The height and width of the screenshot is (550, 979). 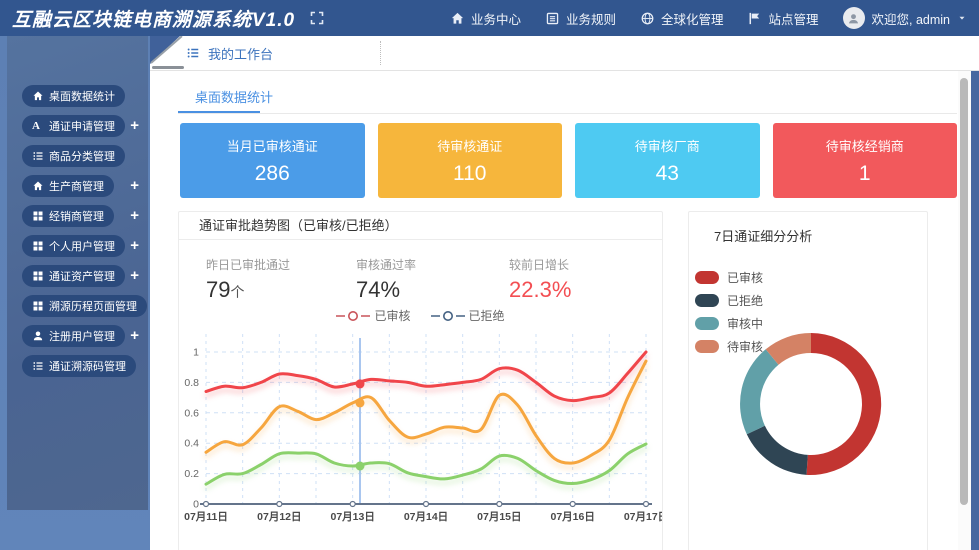 What do you see at coordinates (368, 289) in the screenshot?
I see `trend-stat-number: 74` at bounding box center [368, 289].